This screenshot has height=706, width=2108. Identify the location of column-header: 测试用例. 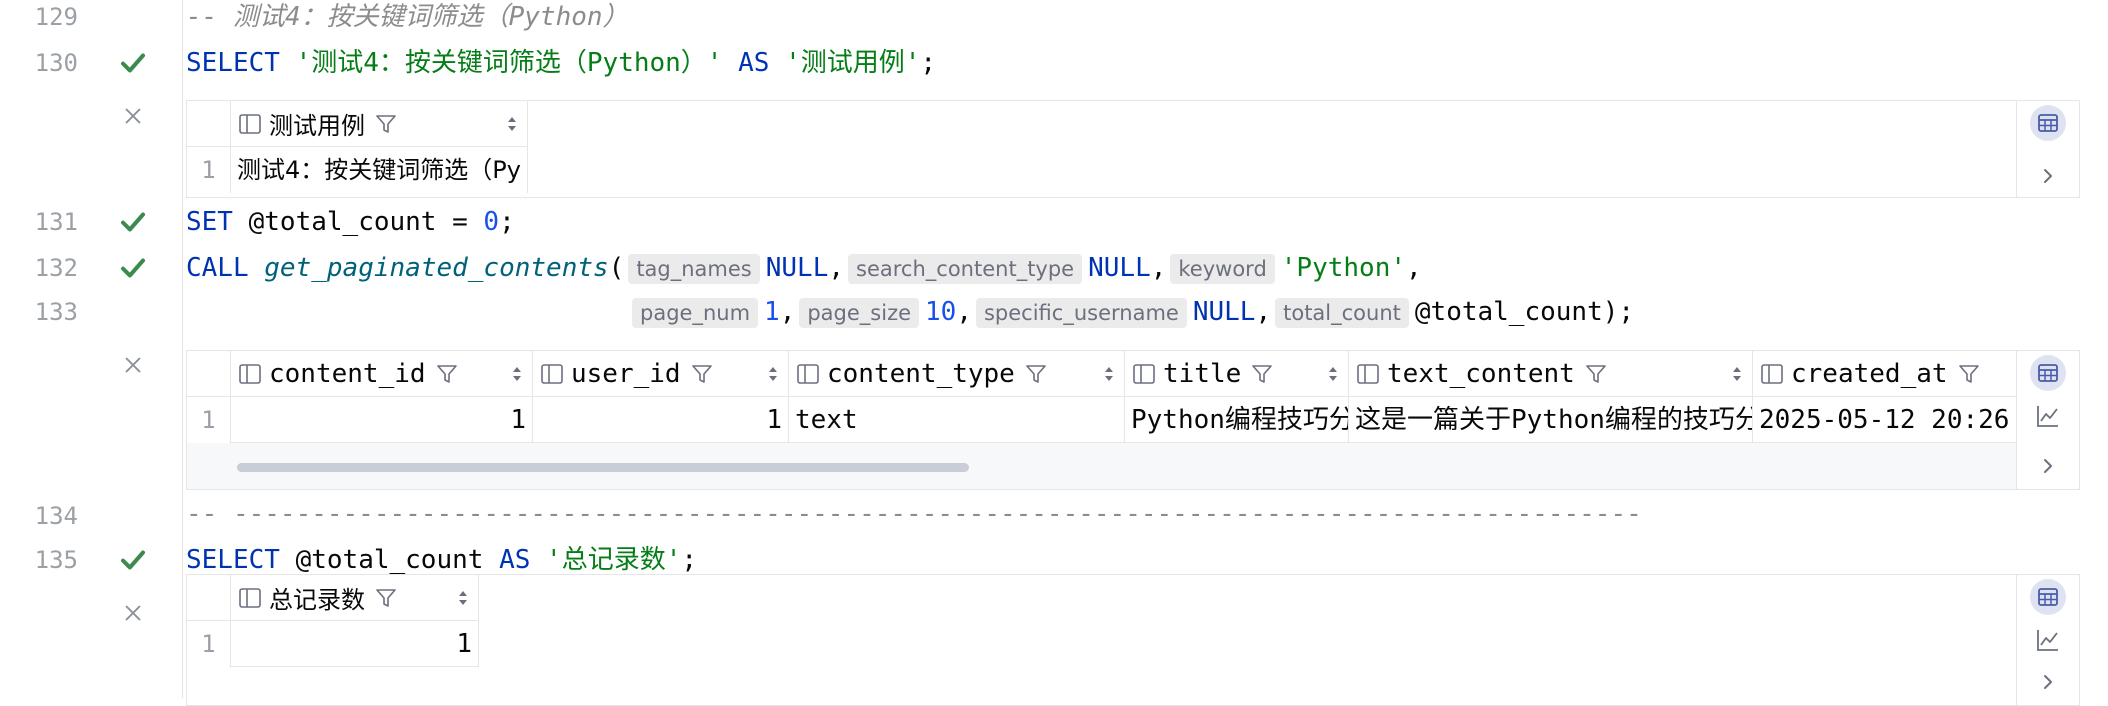
(379, 124).